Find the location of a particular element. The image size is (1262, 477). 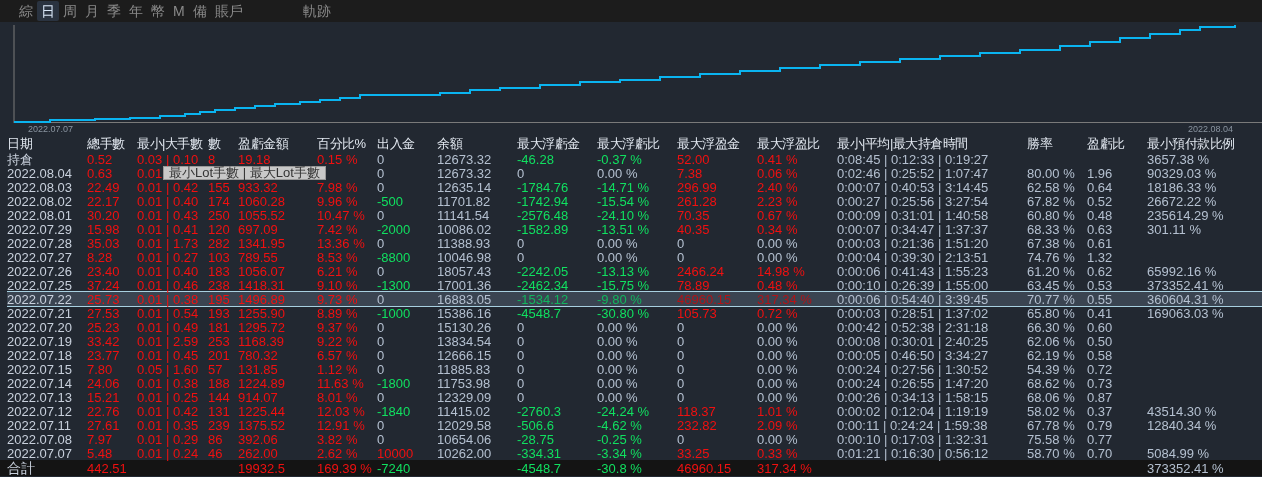

column-header: 最大浮虧金 is located at coordinates (548, 143).